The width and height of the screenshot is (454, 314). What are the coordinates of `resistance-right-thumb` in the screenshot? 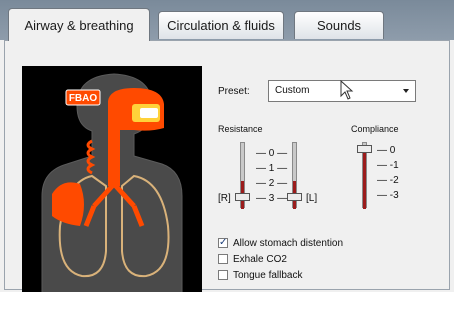 It's located at (294, 197).